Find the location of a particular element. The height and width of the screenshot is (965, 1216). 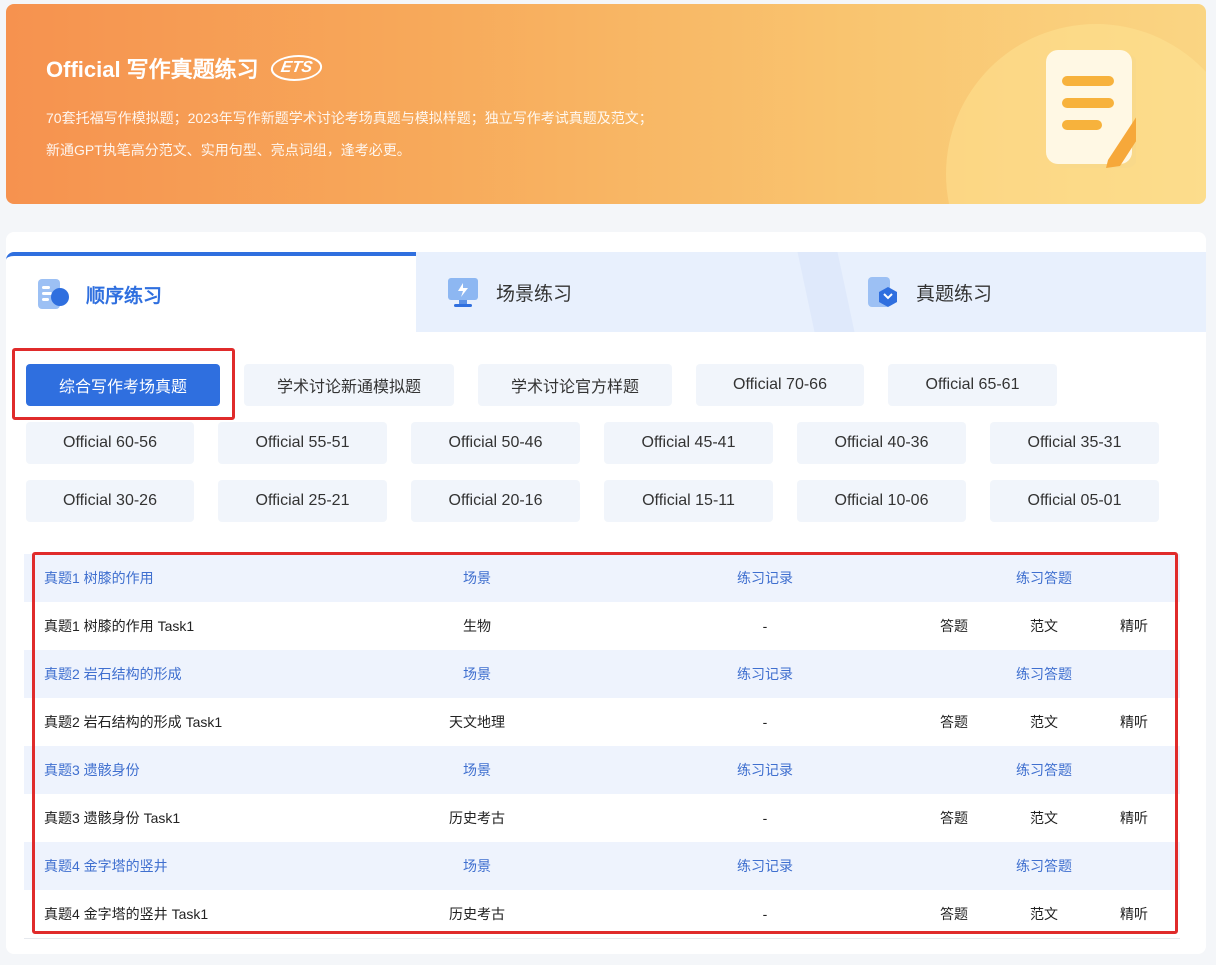

tab-label: 顺序练习 is located at coordinates (124, 296).